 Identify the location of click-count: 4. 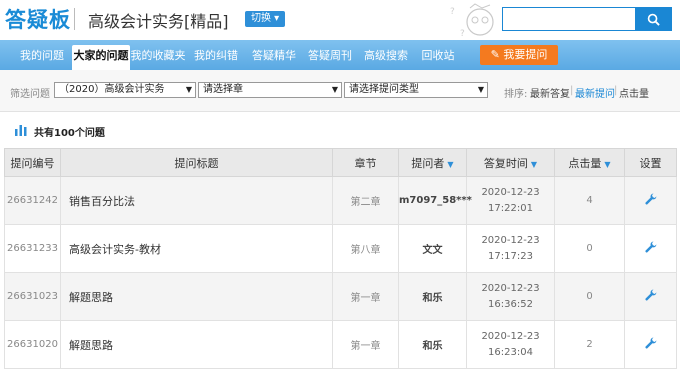
(589, 200).